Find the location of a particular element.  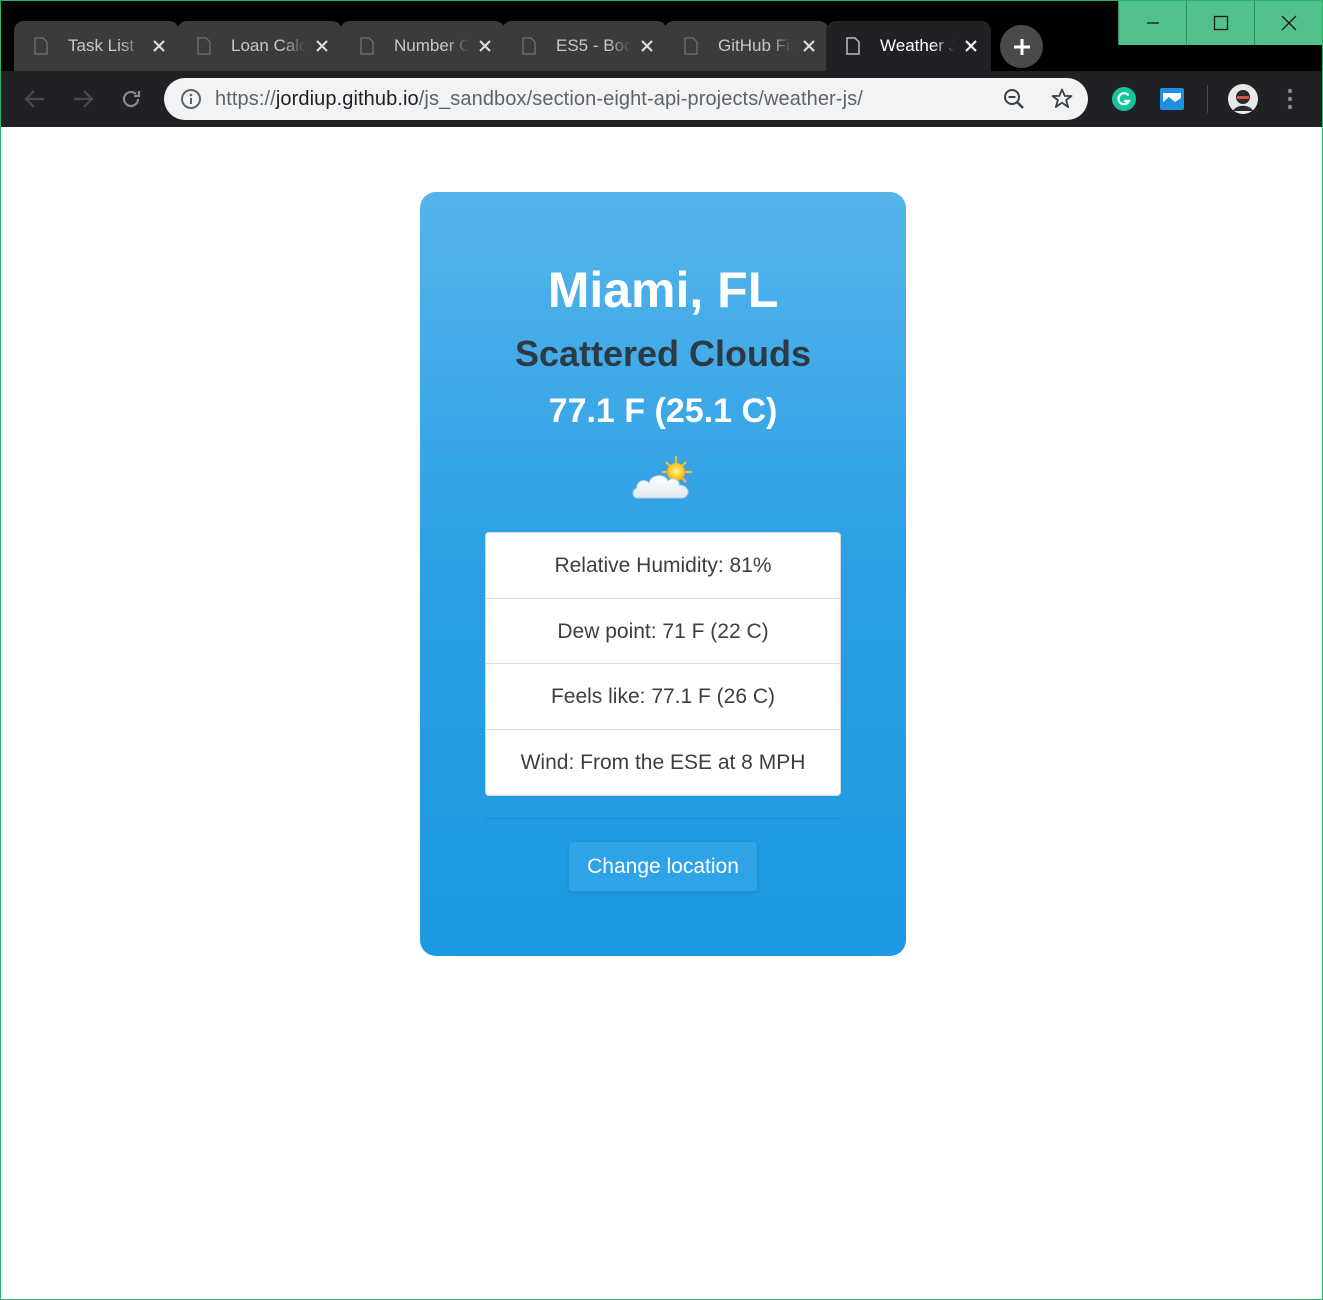

extension-icon is located at coordinates (1172, 99).